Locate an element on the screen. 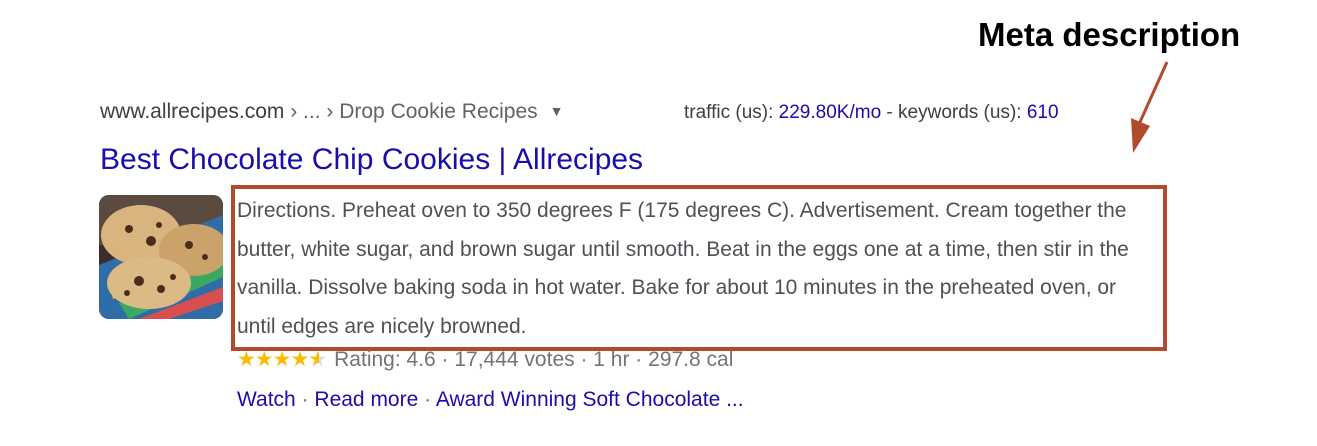 This screenshot has height=446, width=1317. breadcrumb-domain: www.allrecipes.com is located at coordinates (192, 111).